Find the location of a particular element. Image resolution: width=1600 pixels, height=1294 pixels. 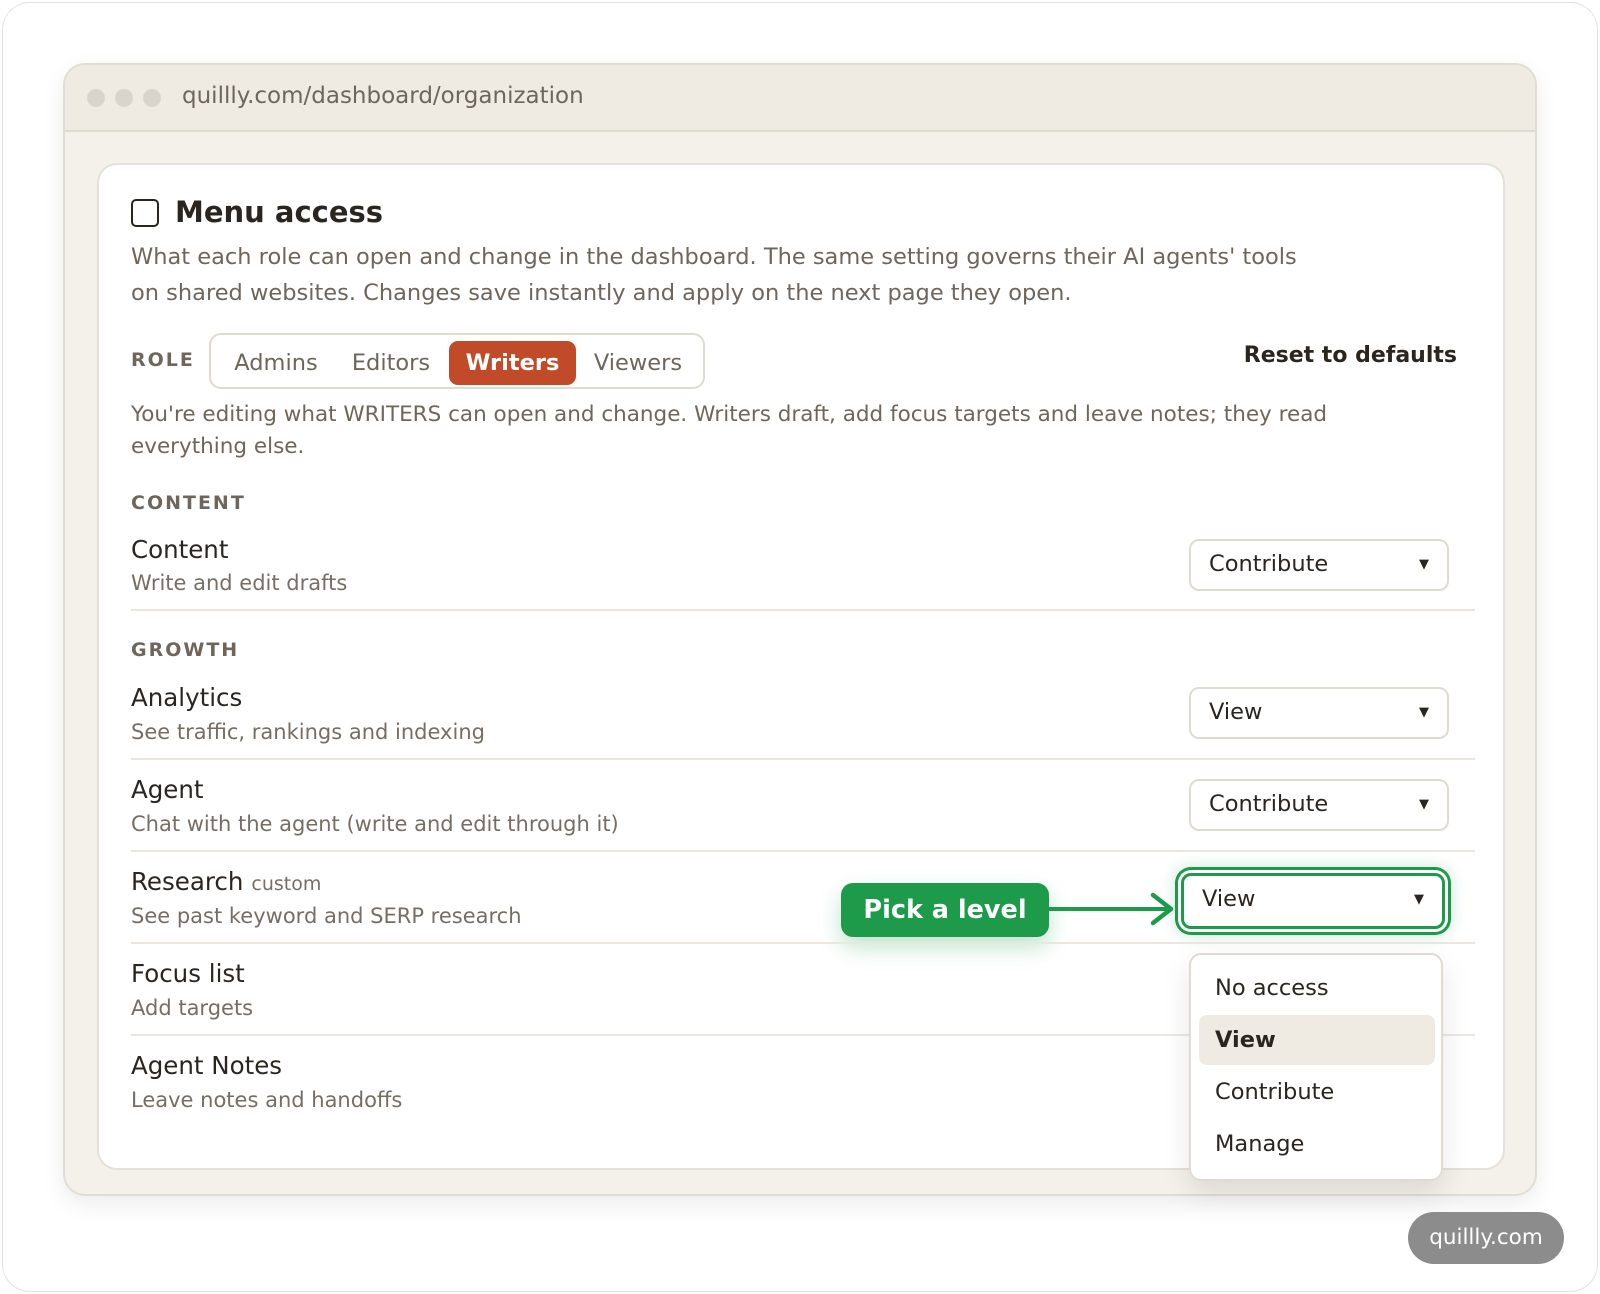

row-title-agent: Agent is located at coordinates (167, 789).